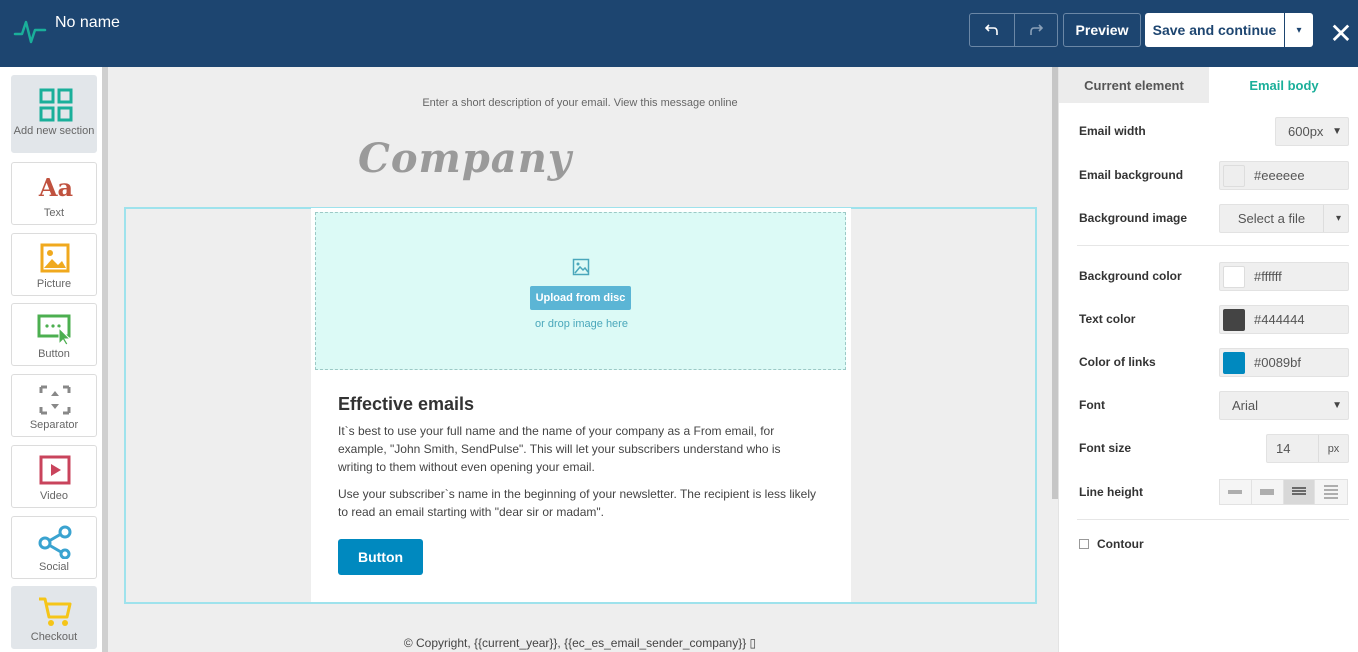  Describe the element at coordinates (54, 213) in the screenshot. I see `palette-label: Text` at that location.